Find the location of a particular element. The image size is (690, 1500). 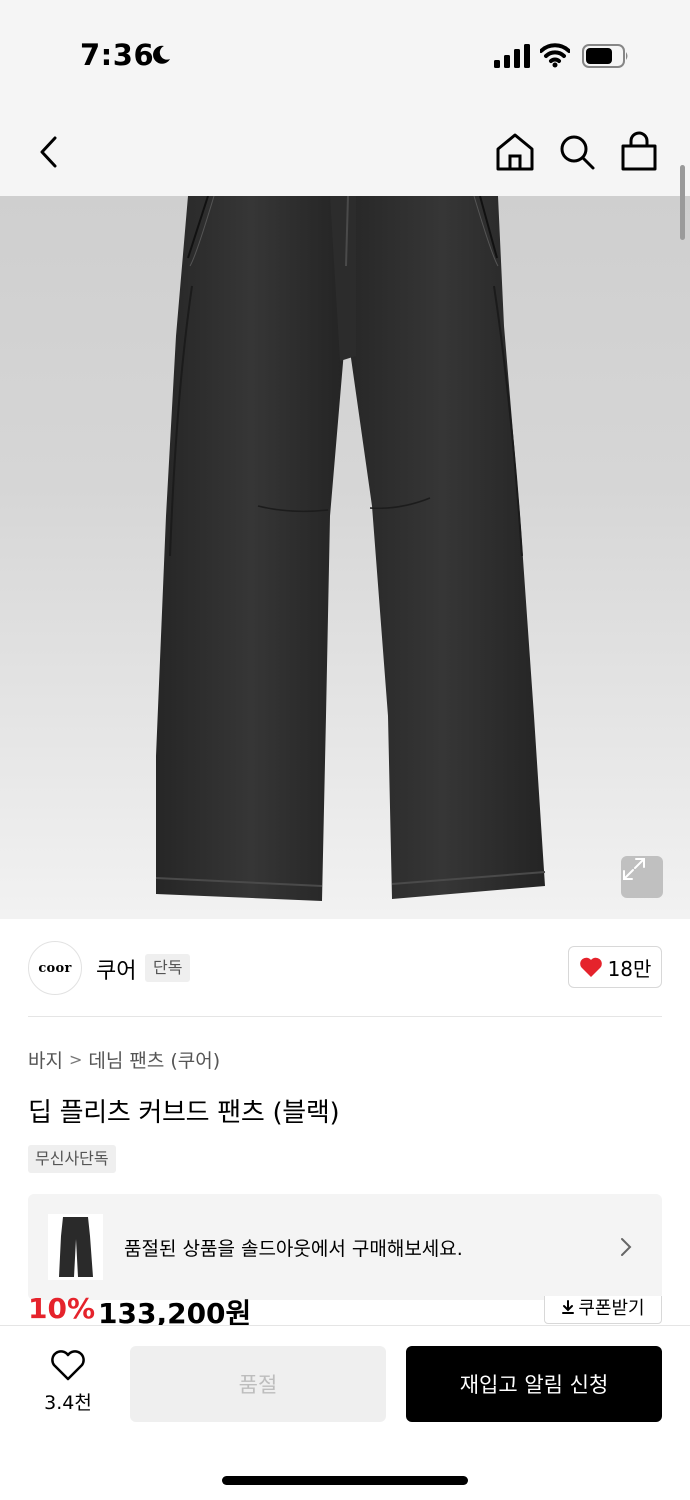

heart-icon is located at coordinates (590, 967).